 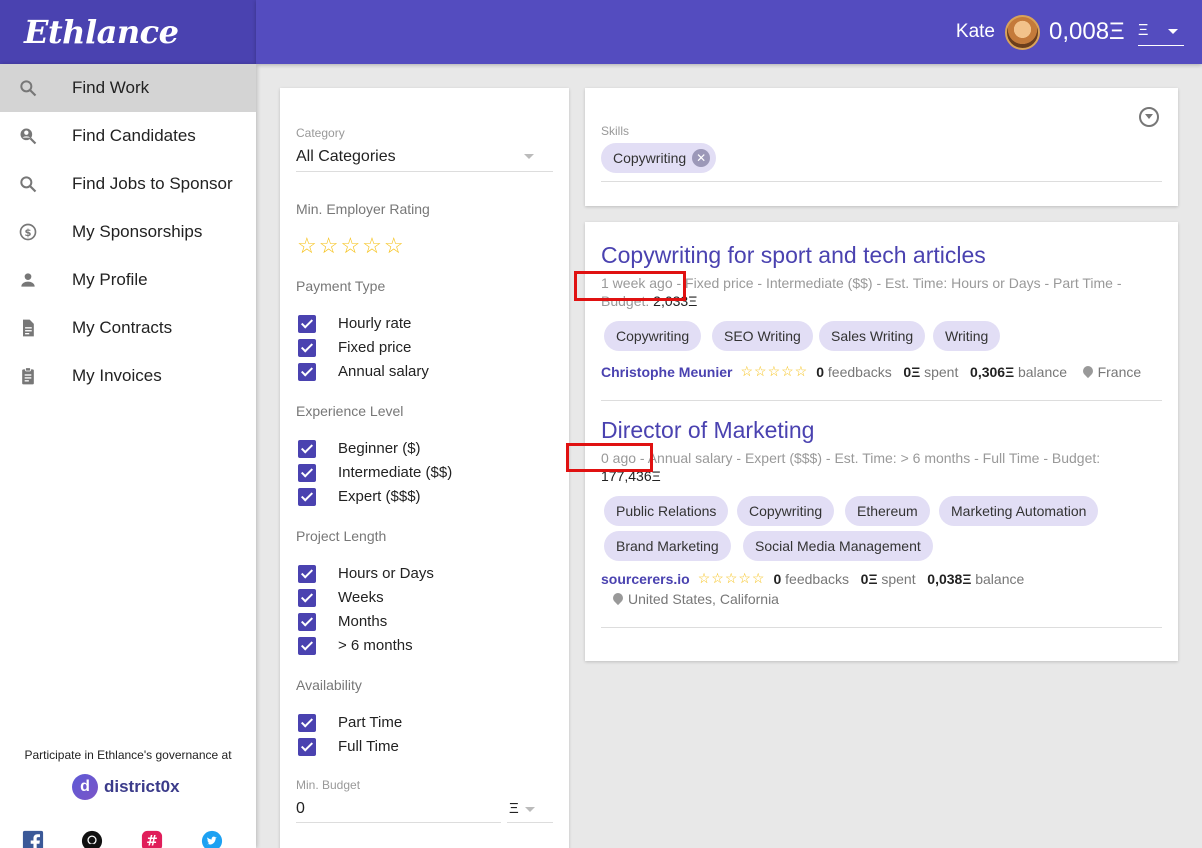 What do you see at coordinates (28, 280) in the screenshot?
I see `person-icon` at bounding box center [28, 280].